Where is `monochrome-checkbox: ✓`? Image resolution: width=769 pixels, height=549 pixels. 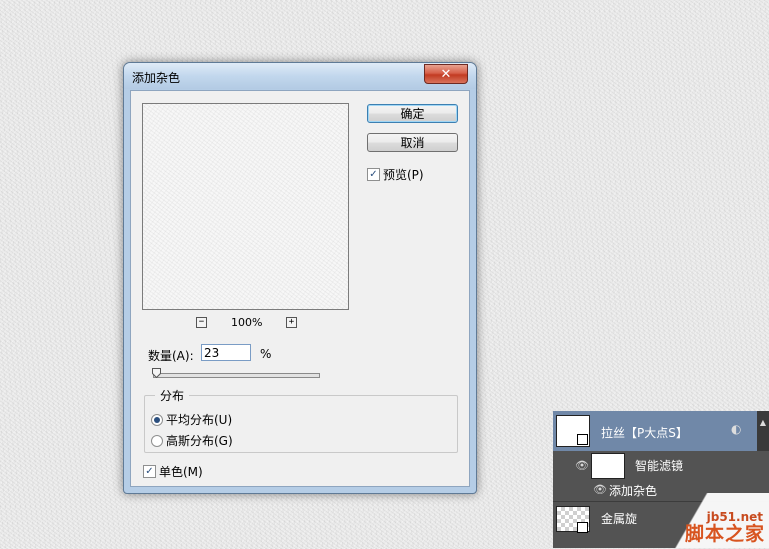 monochrome-checkbox: ✓ is located at coordinates (149, 471).